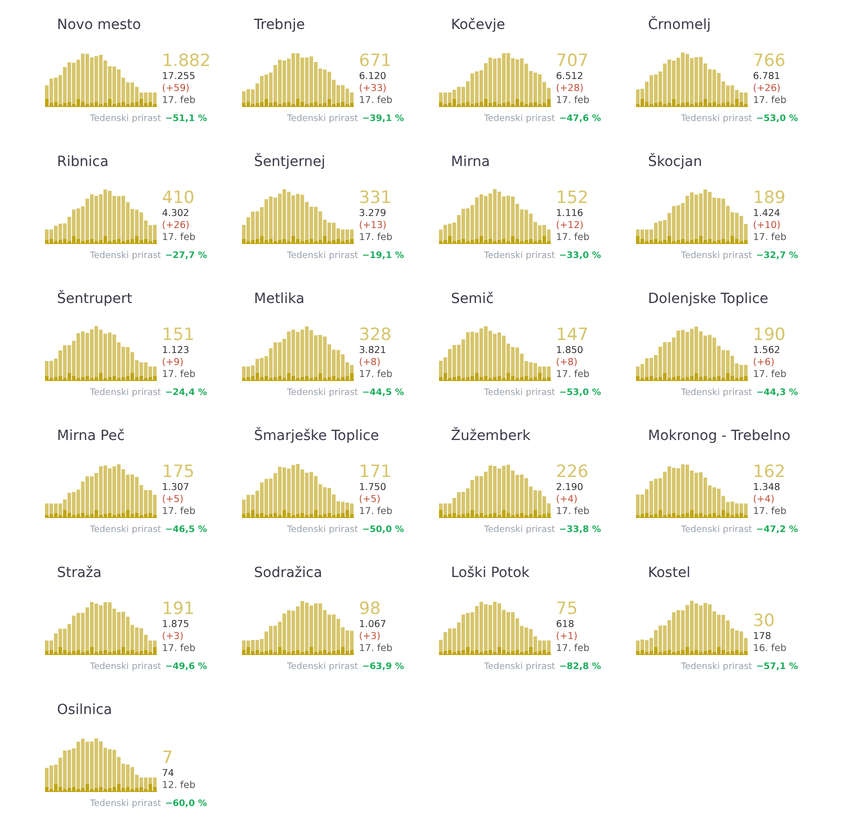 The height and width of the screenshot is (828, 855). I want to click on total-count: 74, so click(169, 774).